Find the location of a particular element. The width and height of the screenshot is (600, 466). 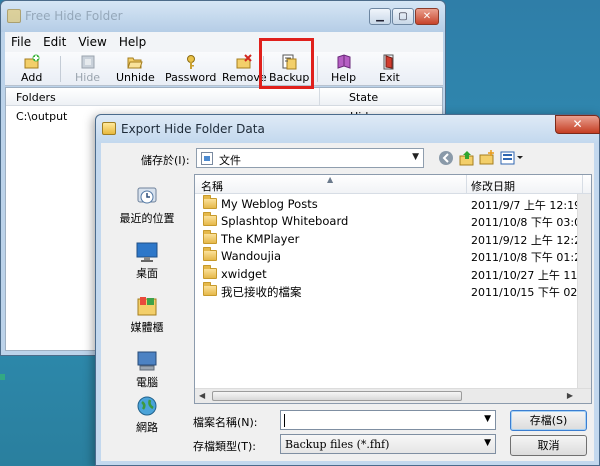

filename-input is located at coordinates (380, 420).